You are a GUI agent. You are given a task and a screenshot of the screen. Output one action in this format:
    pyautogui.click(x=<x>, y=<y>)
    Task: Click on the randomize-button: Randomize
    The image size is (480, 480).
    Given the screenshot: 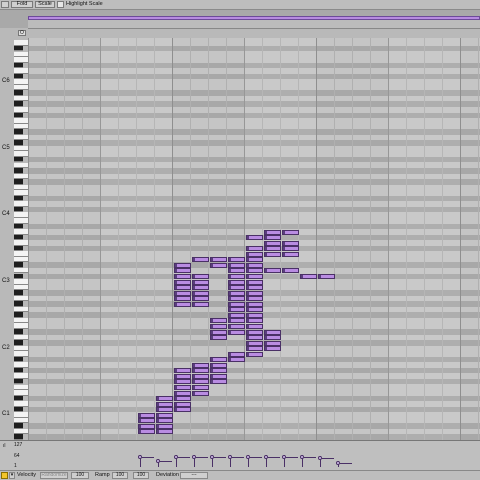 What is the action you would take?
    pyautogui.click(x=54, y=475)
    